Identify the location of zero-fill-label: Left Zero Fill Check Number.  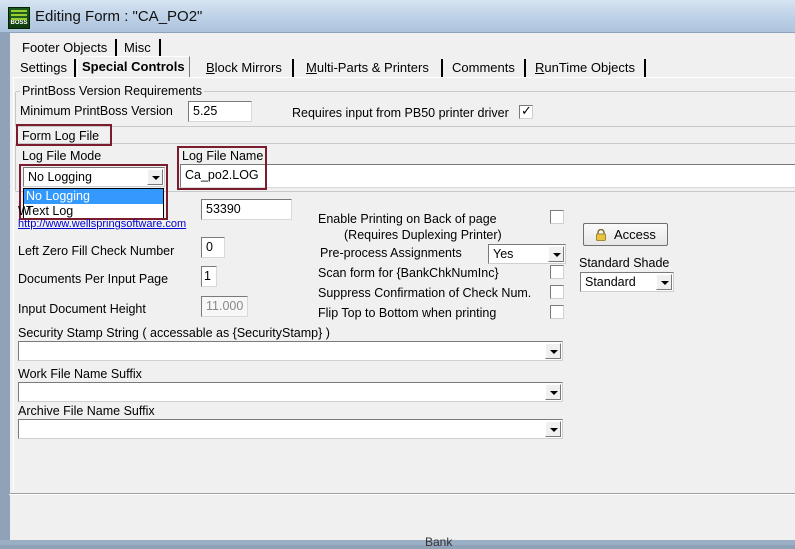
(96, 251).